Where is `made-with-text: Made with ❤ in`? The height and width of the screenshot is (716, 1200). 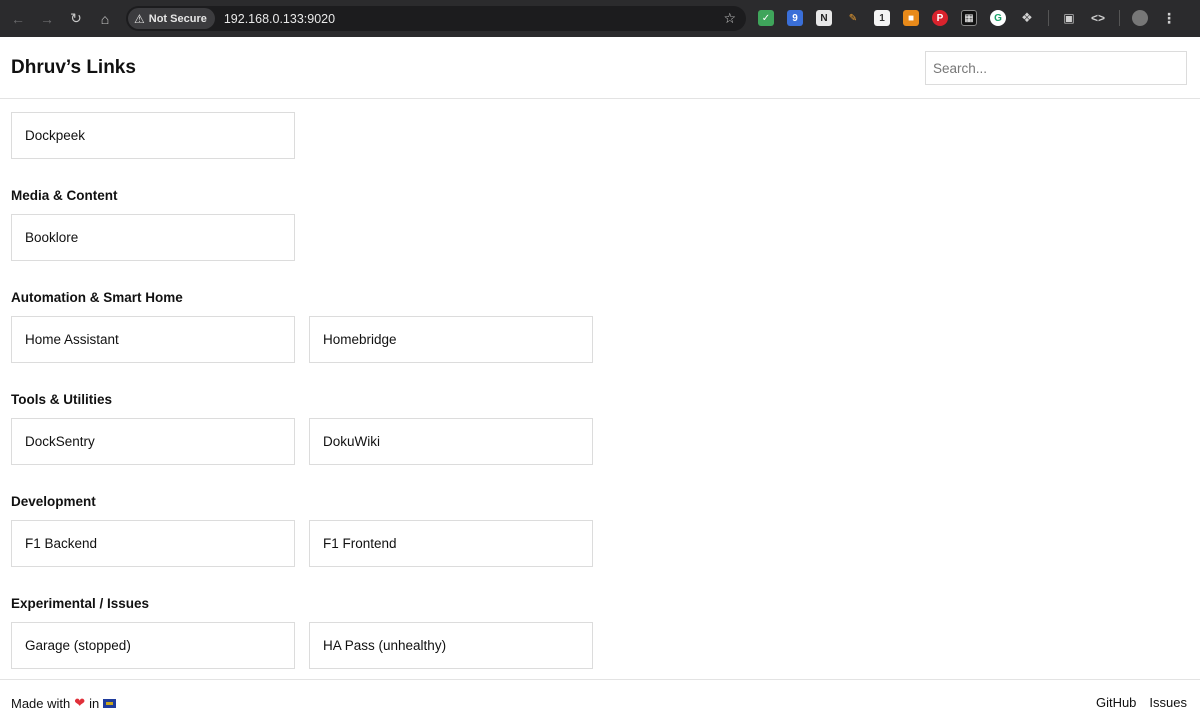
made-with-text: Made with ❤ in is located at coordinates (64, 703).